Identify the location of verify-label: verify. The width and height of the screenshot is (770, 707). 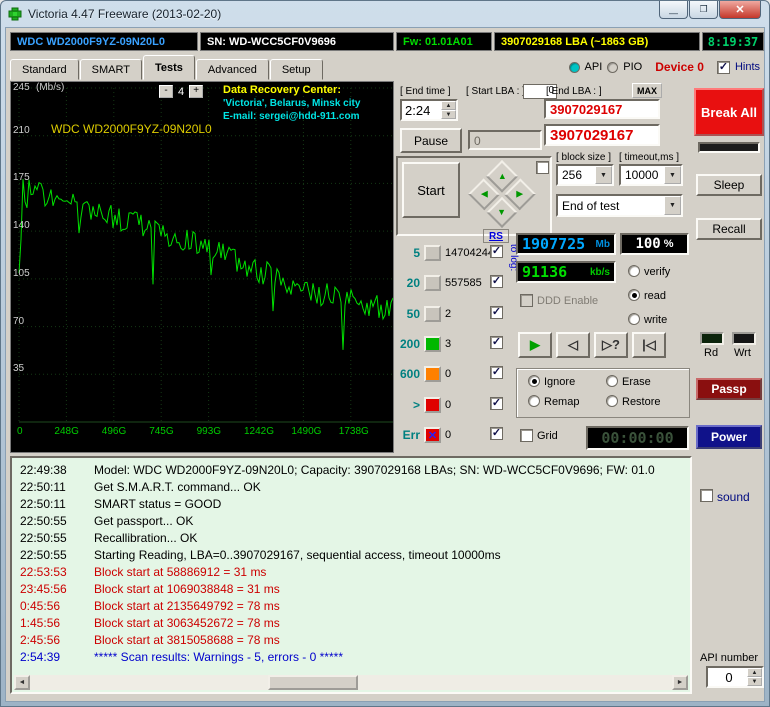
(657, 272).